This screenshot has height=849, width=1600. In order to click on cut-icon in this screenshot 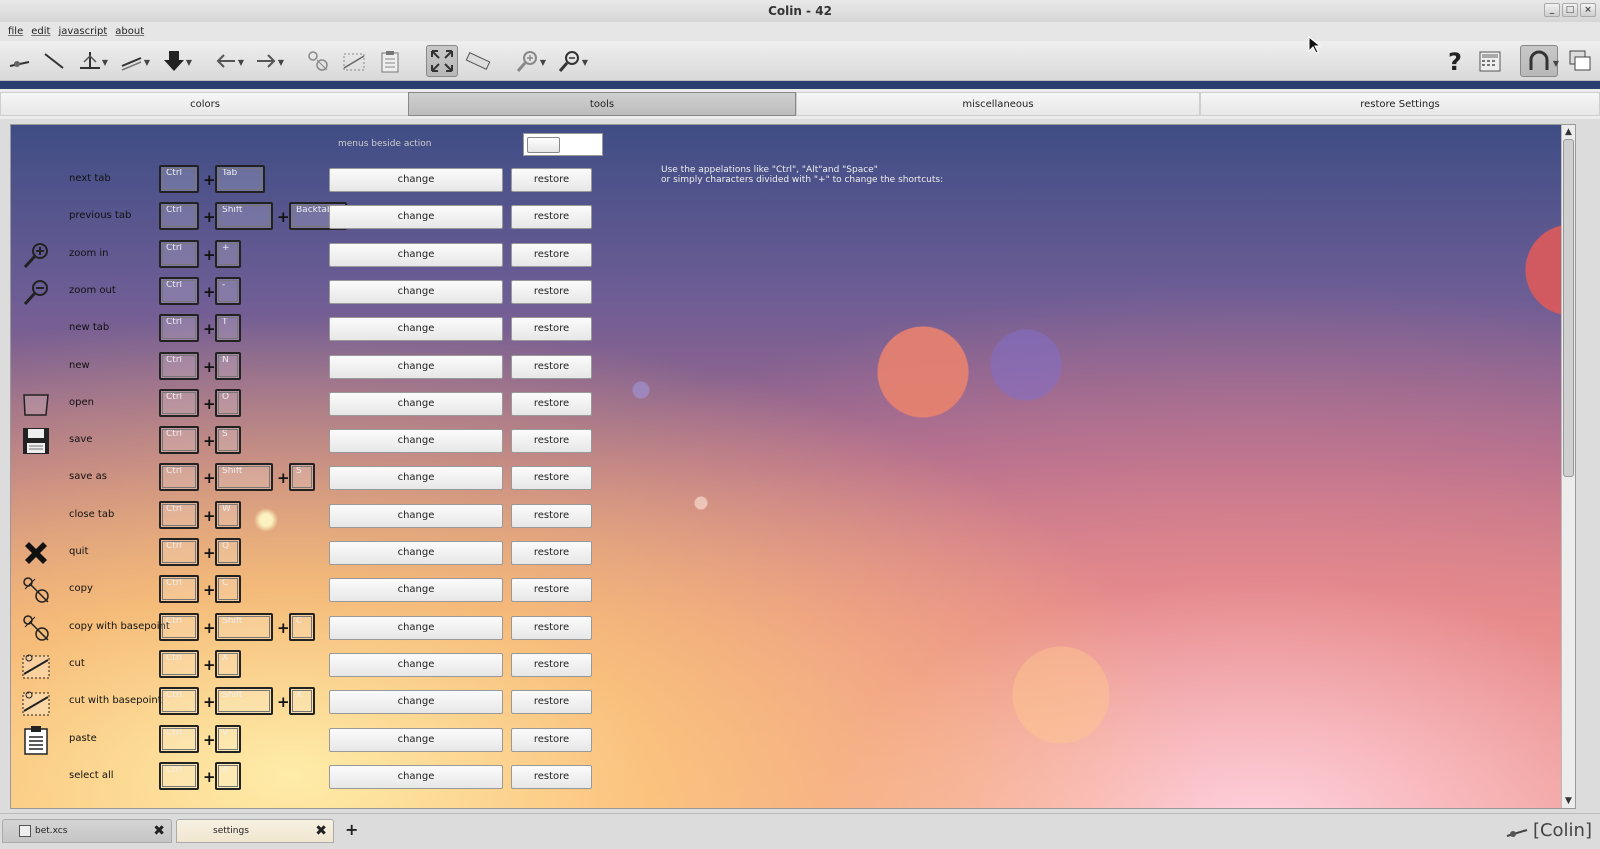, I will do `click(354, 61)`.